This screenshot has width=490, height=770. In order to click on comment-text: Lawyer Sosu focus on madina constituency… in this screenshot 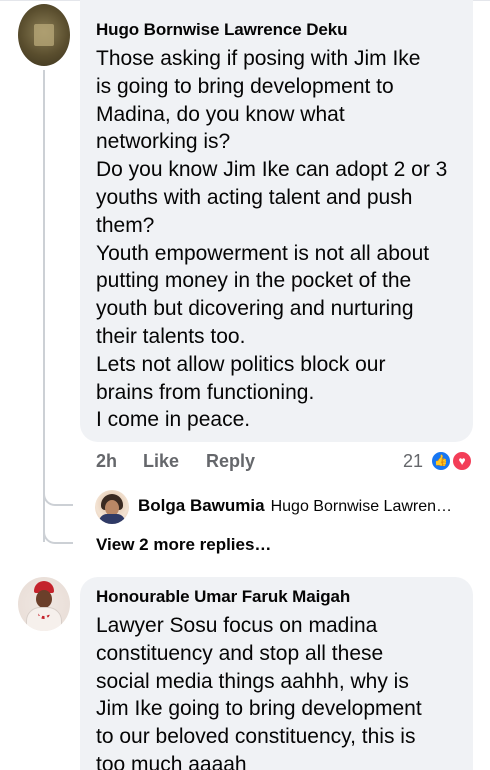, I will do `click(259, 692)`.